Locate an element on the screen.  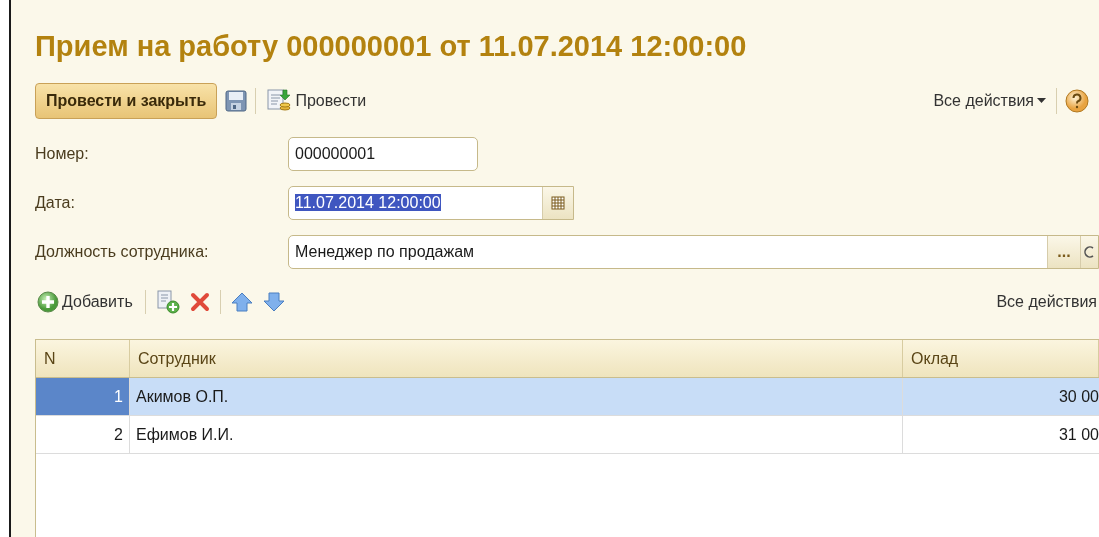
input-field: 11.07.2014 12:00:00 is located at coordinates (431, 203).